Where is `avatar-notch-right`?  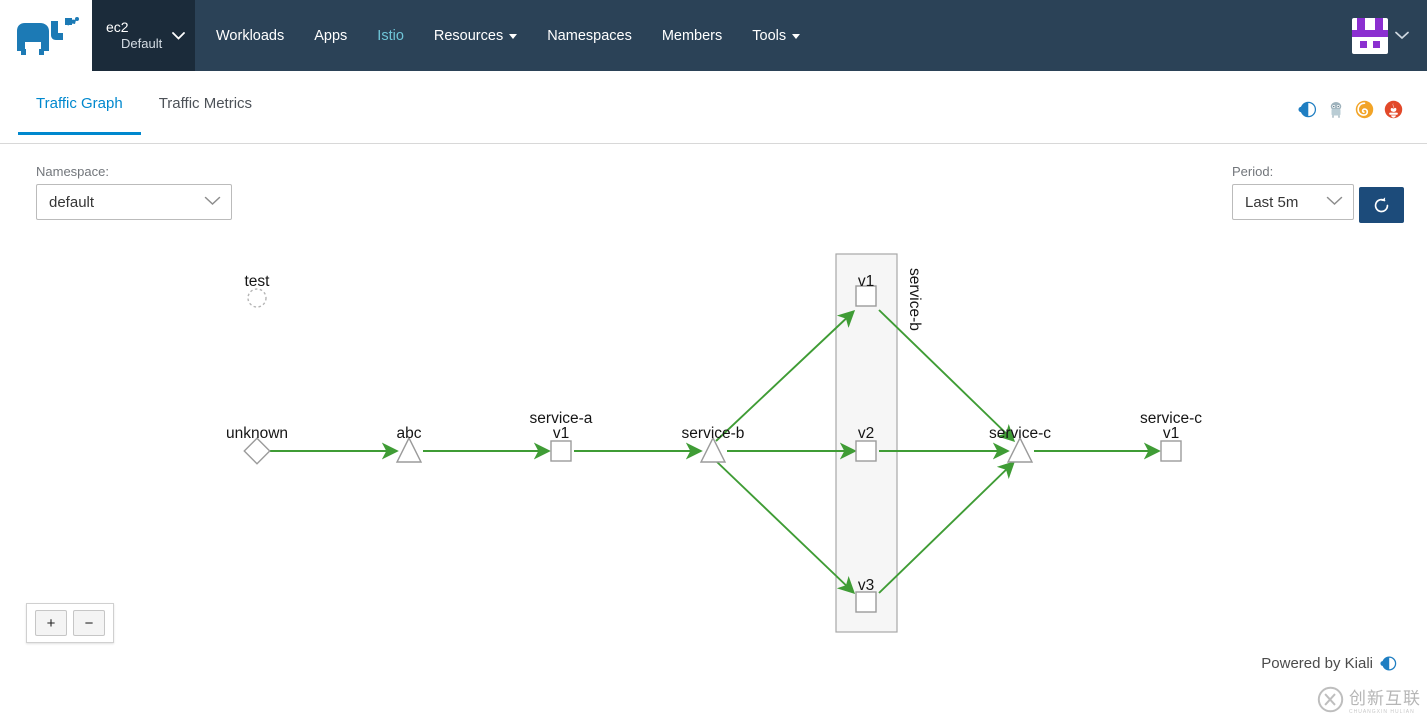
avatar-notch-right is located at coordinates (1379, 23).